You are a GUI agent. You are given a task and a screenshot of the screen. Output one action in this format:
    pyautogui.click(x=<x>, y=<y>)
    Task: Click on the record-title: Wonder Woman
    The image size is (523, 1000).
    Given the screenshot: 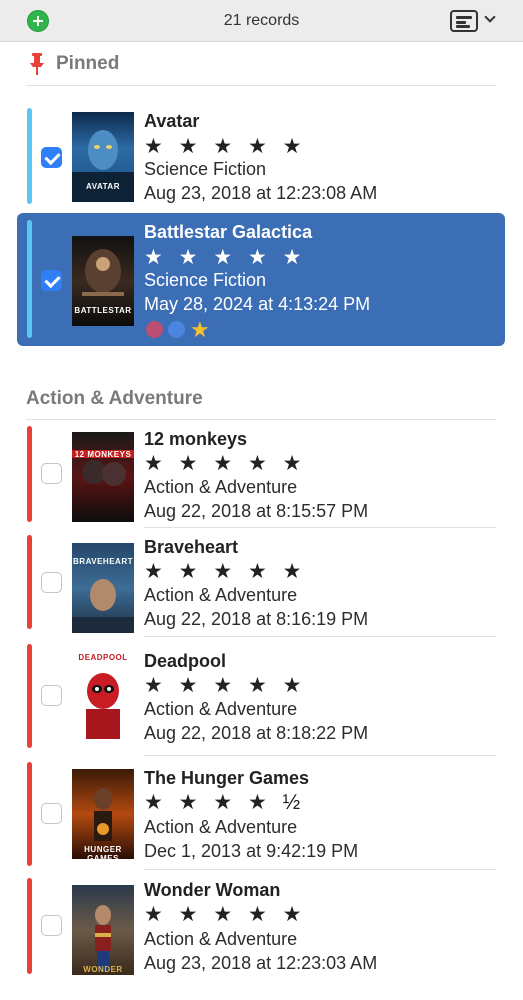 What is the action you would take?
    pyautogui.click(x=212, y=890)
    